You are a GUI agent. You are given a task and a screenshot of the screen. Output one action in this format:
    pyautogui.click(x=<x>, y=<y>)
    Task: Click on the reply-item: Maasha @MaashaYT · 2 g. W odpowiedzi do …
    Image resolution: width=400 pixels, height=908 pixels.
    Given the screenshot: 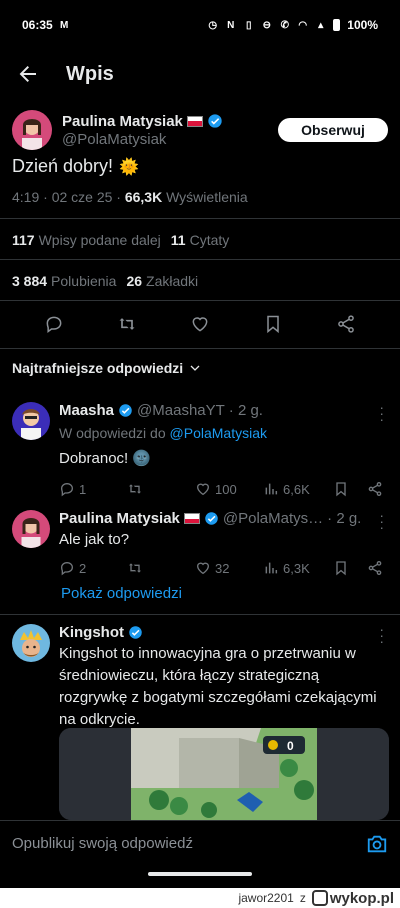 What is the action you would take?
    pyautogui.click(x=200, y=449)
    